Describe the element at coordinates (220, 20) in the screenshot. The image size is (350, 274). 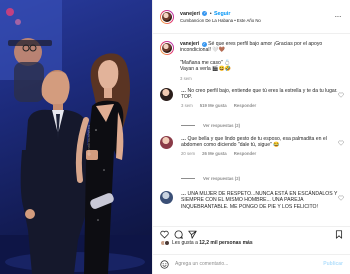
I see `post-location: Cumbancion De La Habana • Este Año No` at that location.